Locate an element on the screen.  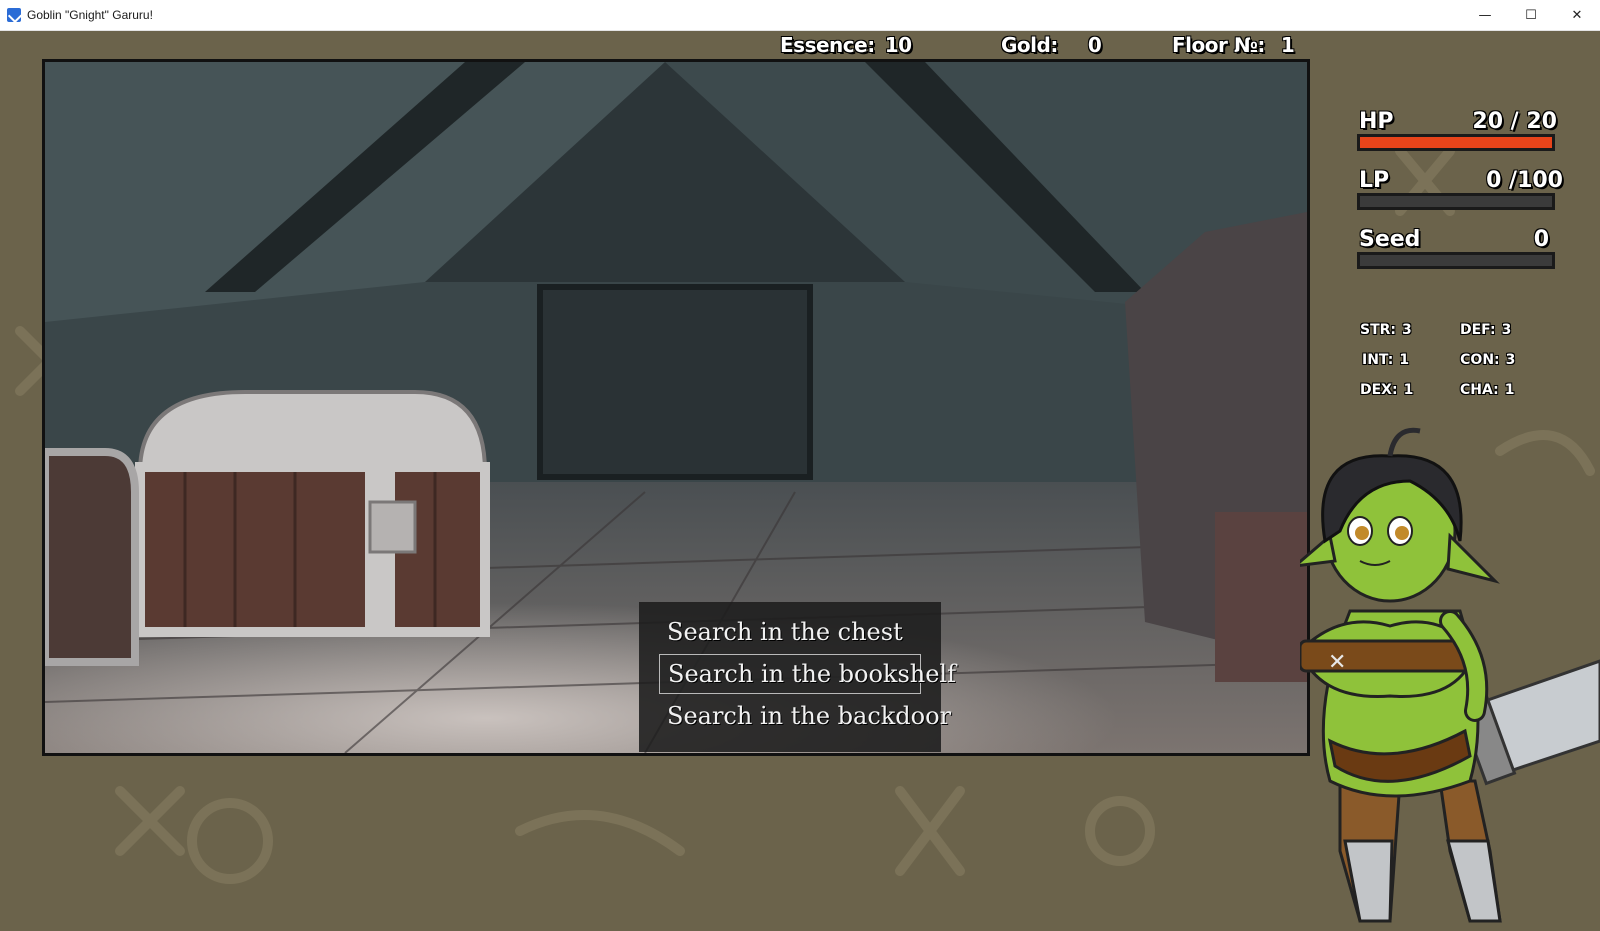
choice-search-bookshelf: Search in the bookshelf is located at coordinates (807, 674).